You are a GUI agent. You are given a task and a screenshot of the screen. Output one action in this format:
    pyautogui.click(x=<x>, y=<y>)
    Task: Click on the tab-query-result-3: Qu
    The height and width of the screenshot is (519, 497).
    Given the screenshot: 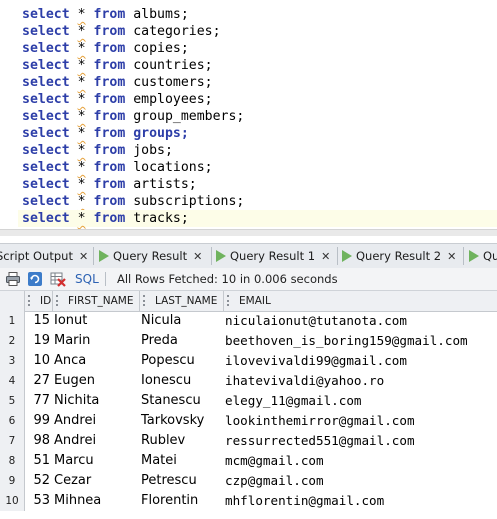 What is the action you would take?
    pyautogui.click(x=483, y=256)
    